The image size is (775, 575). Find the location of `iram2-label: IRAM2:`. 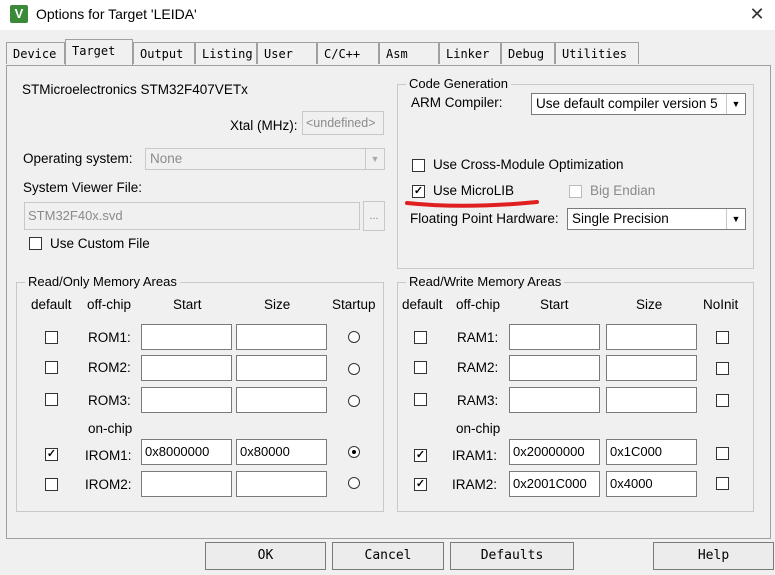

iram2-label: IRAM2: is located at coordinates (475, 484).